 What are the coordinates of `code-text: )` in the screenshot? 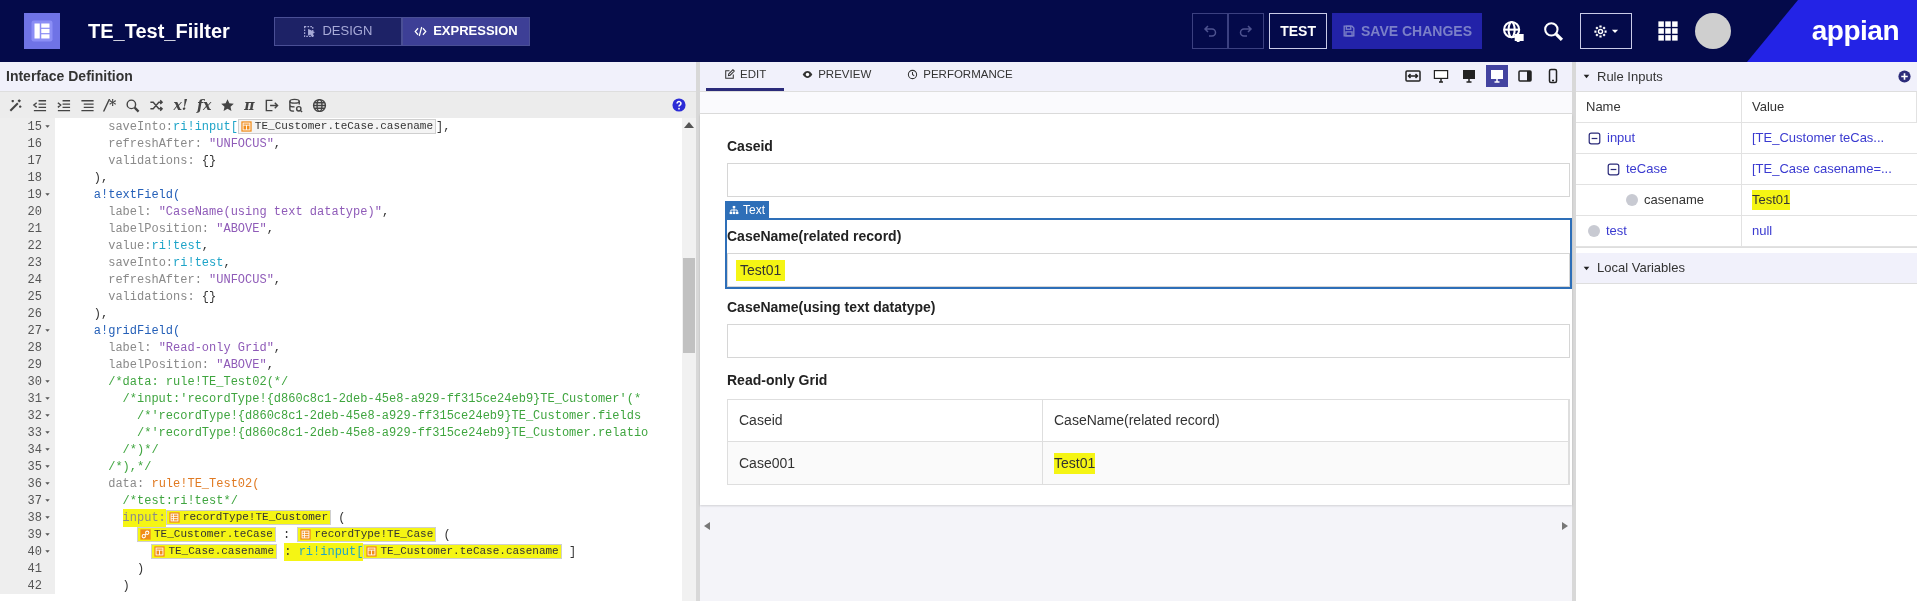 It's located at (126, 586).